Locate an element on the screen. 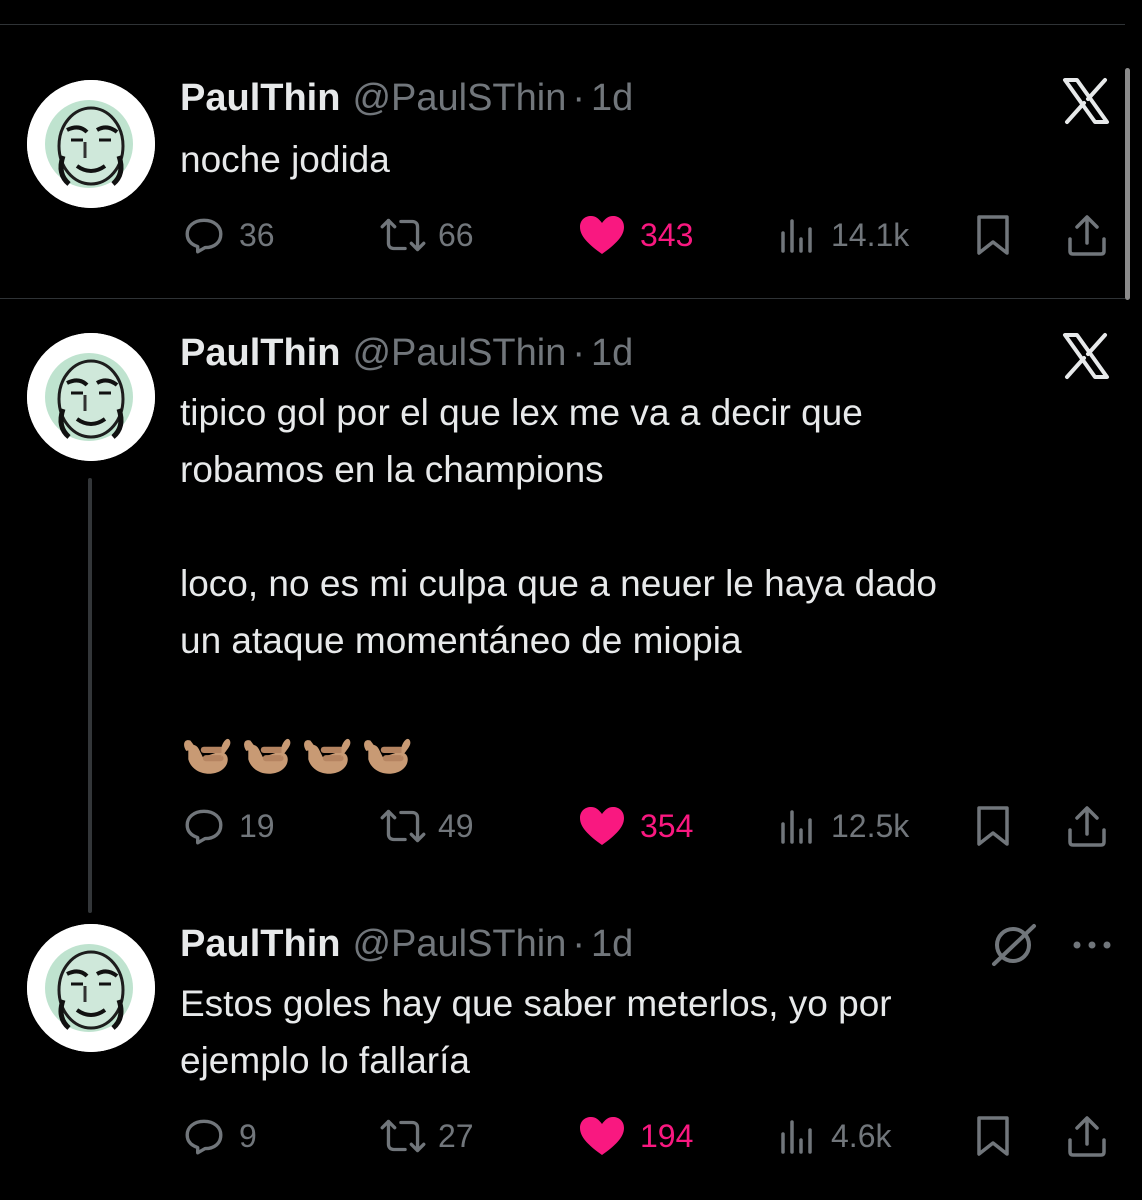 The image size is (1142, 1200). repost-button: 66 is located at coordinates (425, 235).